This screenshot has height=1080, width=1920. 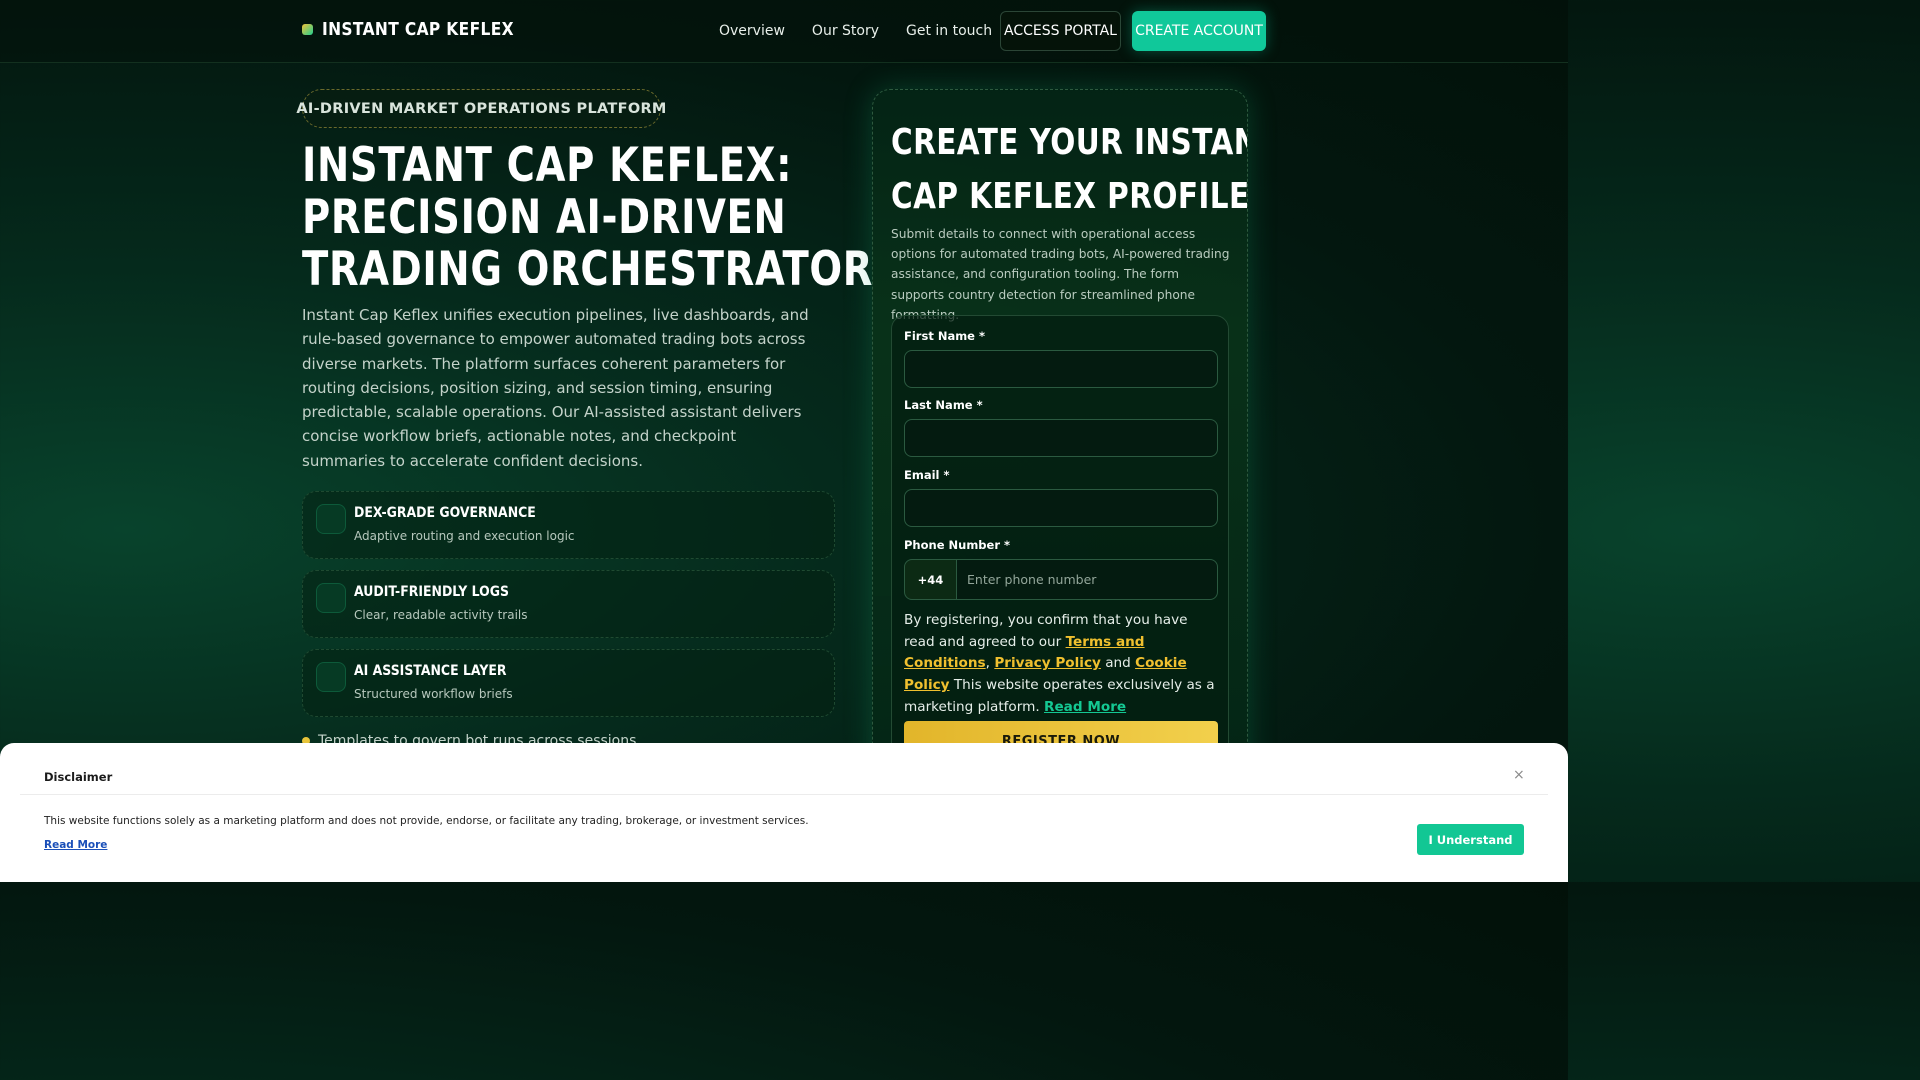 What do you see at coordinates (78, 777) in the screenshot?
I see `disclaimer-title: Disclaimer` at bounding box center [78, 777].